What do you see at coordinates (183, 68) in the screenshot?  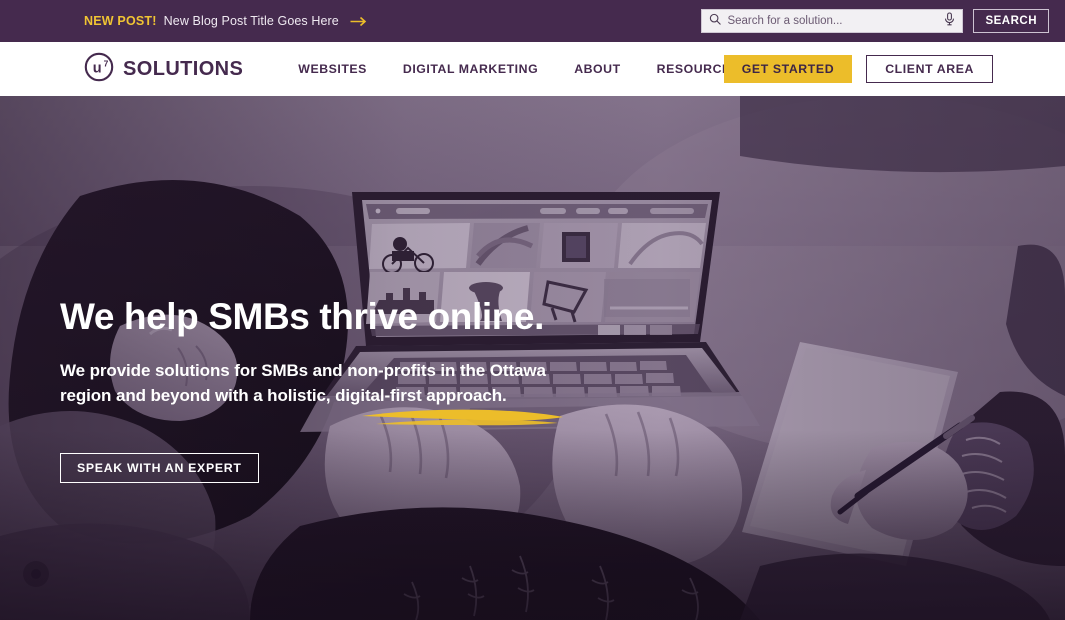 I see `brand-name: SOLUTIONS` at bounding box center [183, 68].